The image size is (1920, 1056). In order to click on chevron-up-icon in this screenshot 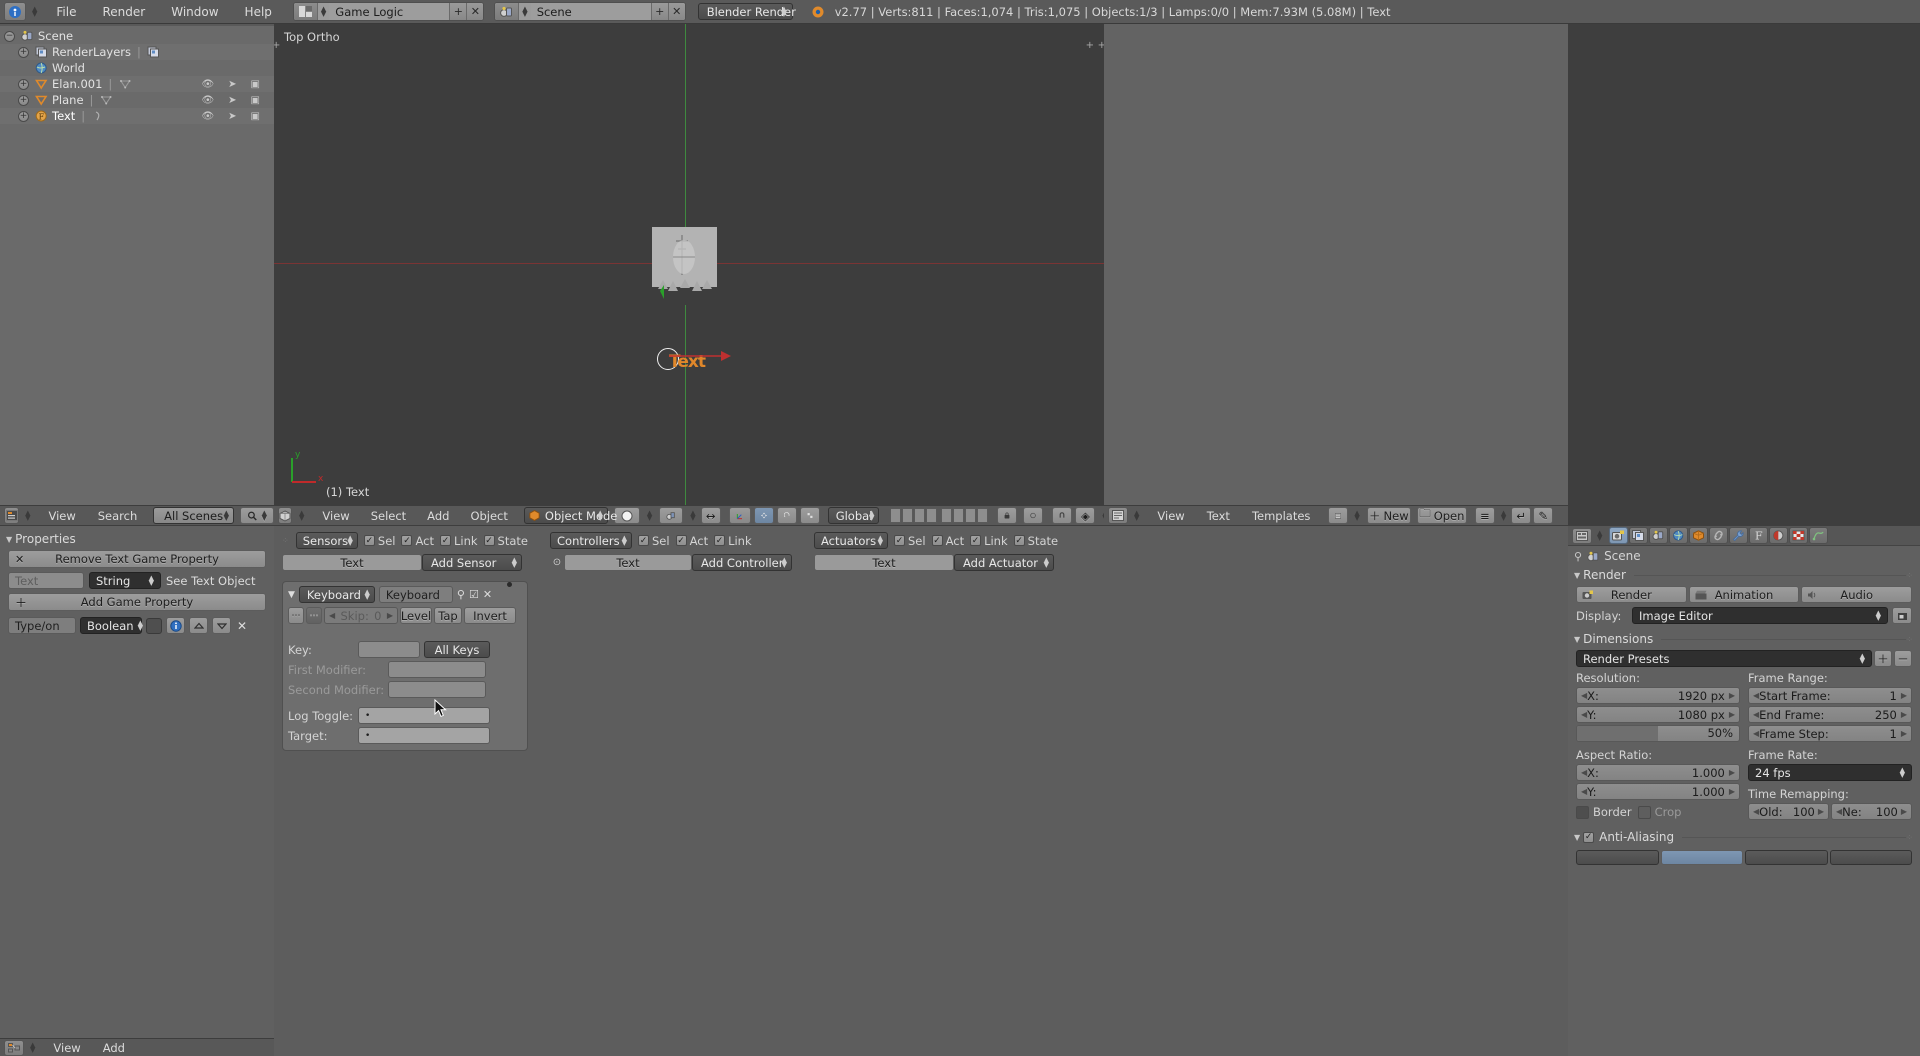, I will do `click(198, 625)`.